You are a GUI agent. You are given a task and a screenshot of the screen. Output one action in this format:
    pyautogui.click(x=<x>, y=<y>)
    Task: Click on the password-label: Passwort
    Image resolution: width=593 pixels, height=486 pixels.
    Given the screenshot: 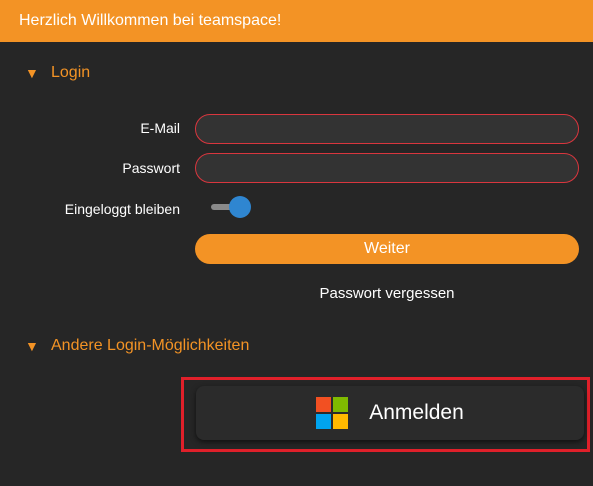 What is the action you would take?
    pyautogui.click(x=151, y=168)
    